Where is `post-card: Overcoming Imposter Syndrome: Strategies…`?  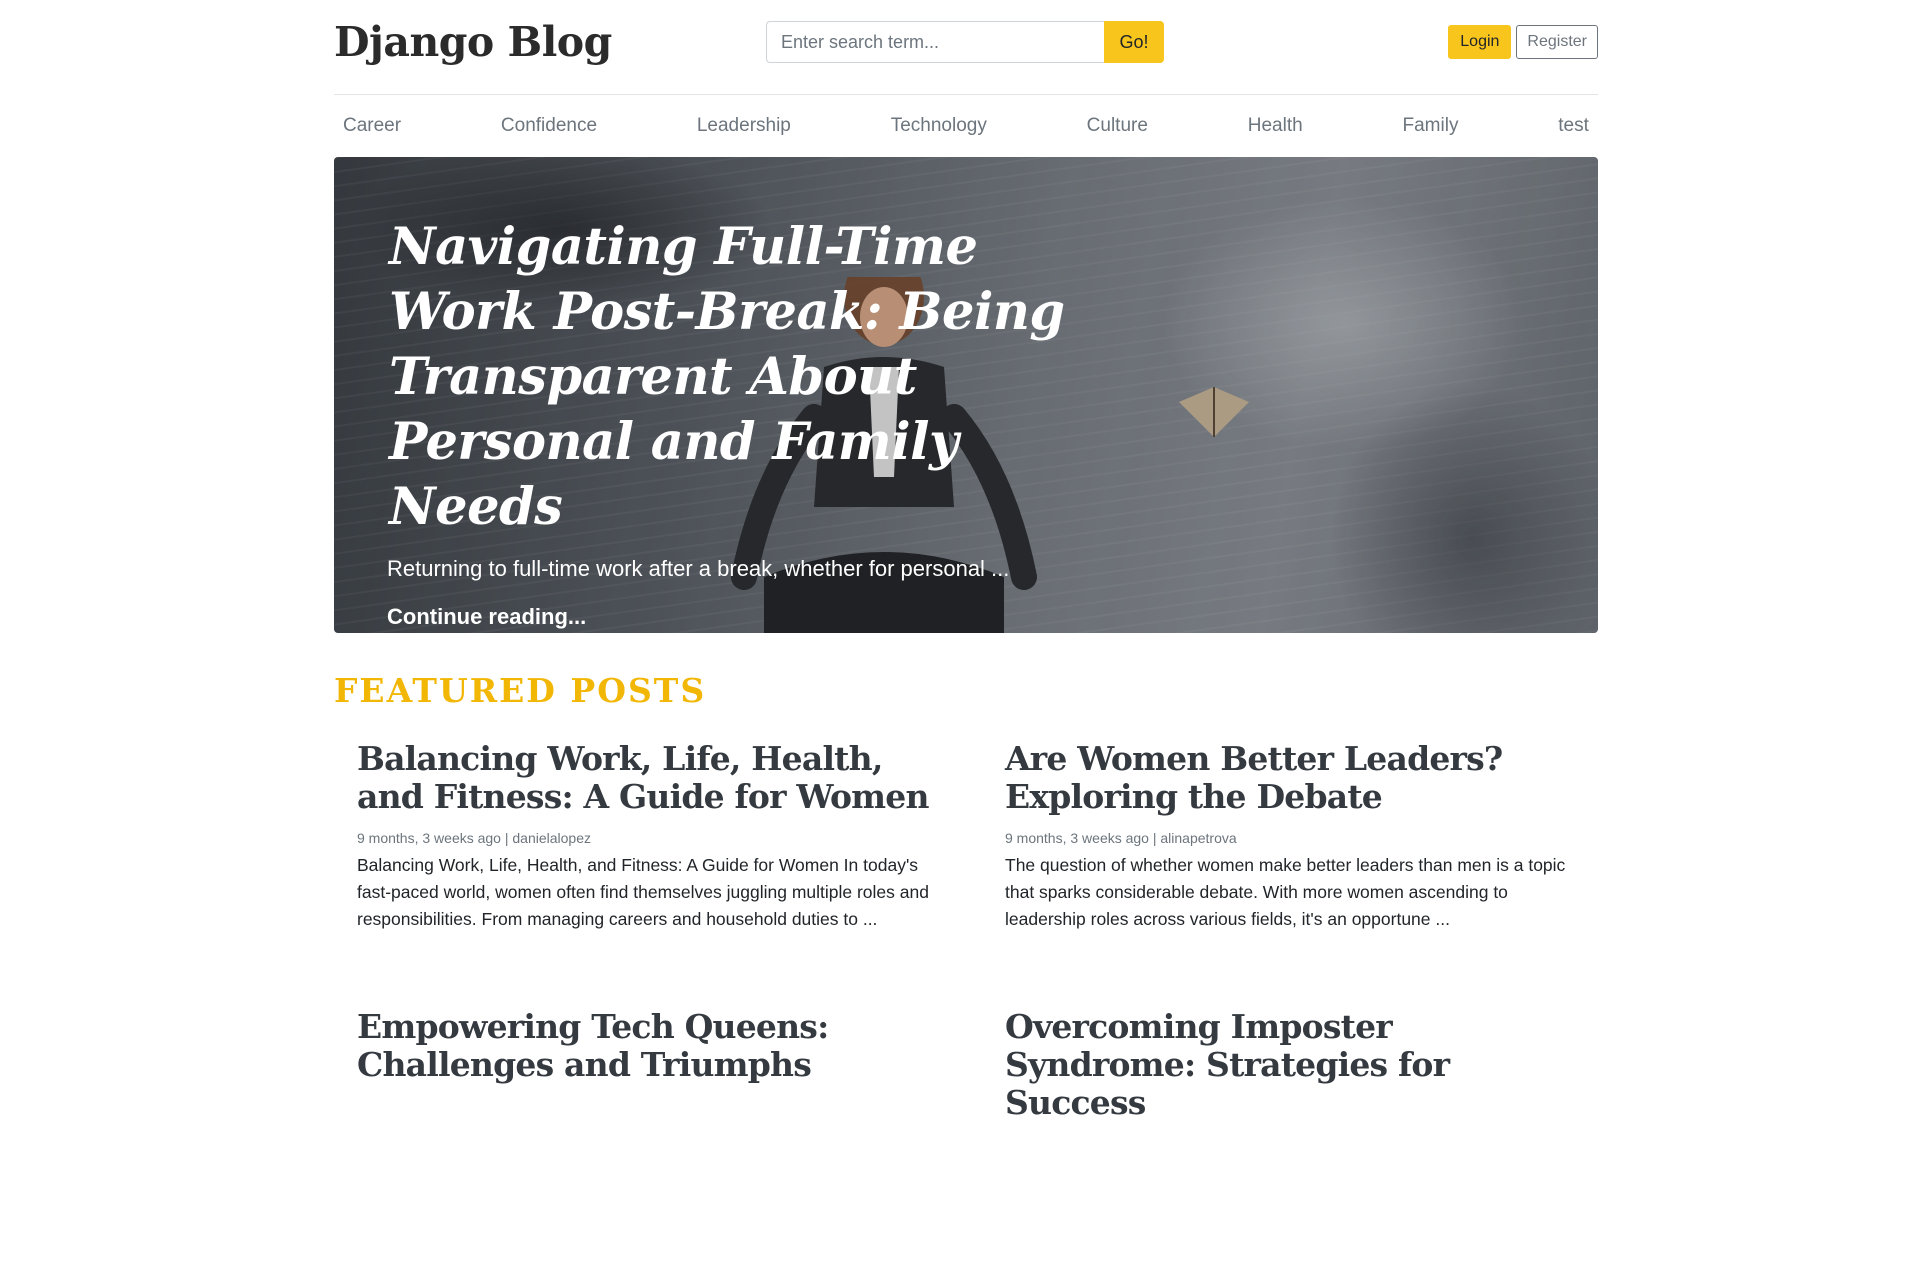 post-card: Overcoming Imposter Syndrome: Strategies… is located at coordinates (1290, 1142).